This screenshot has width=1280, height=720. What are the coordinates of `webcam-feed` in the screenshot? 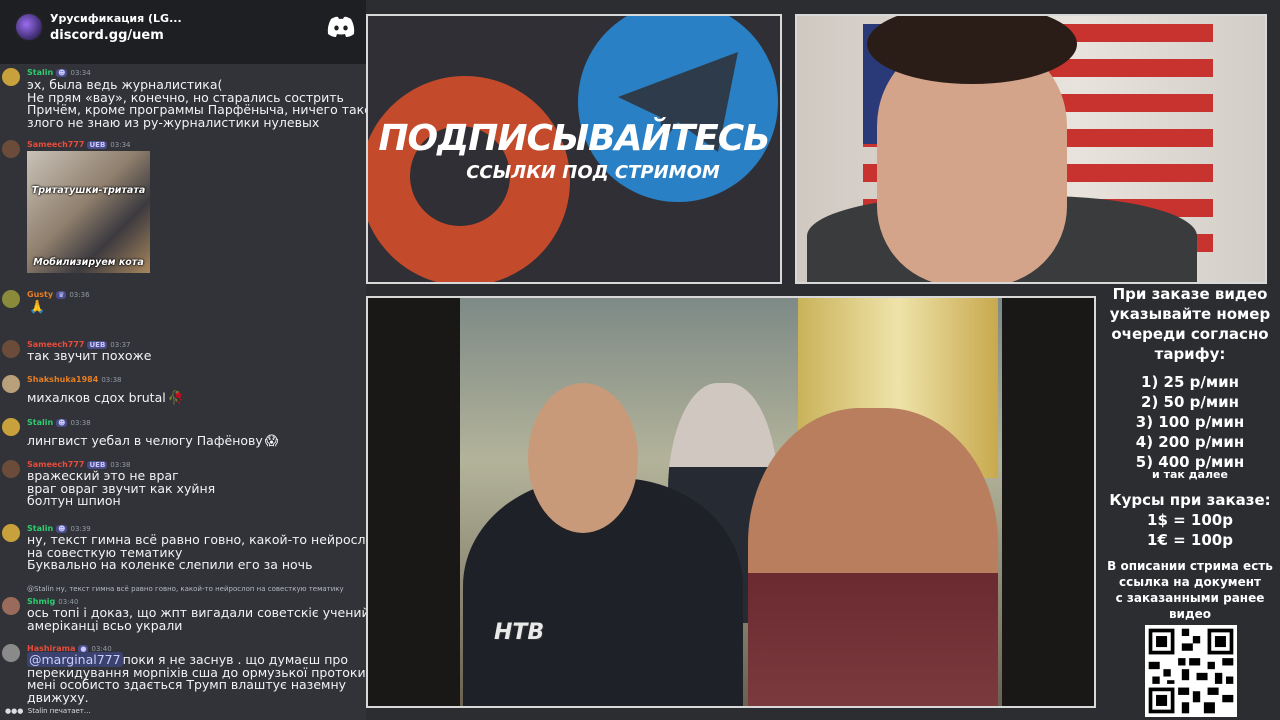 It's located at (1031, 149).